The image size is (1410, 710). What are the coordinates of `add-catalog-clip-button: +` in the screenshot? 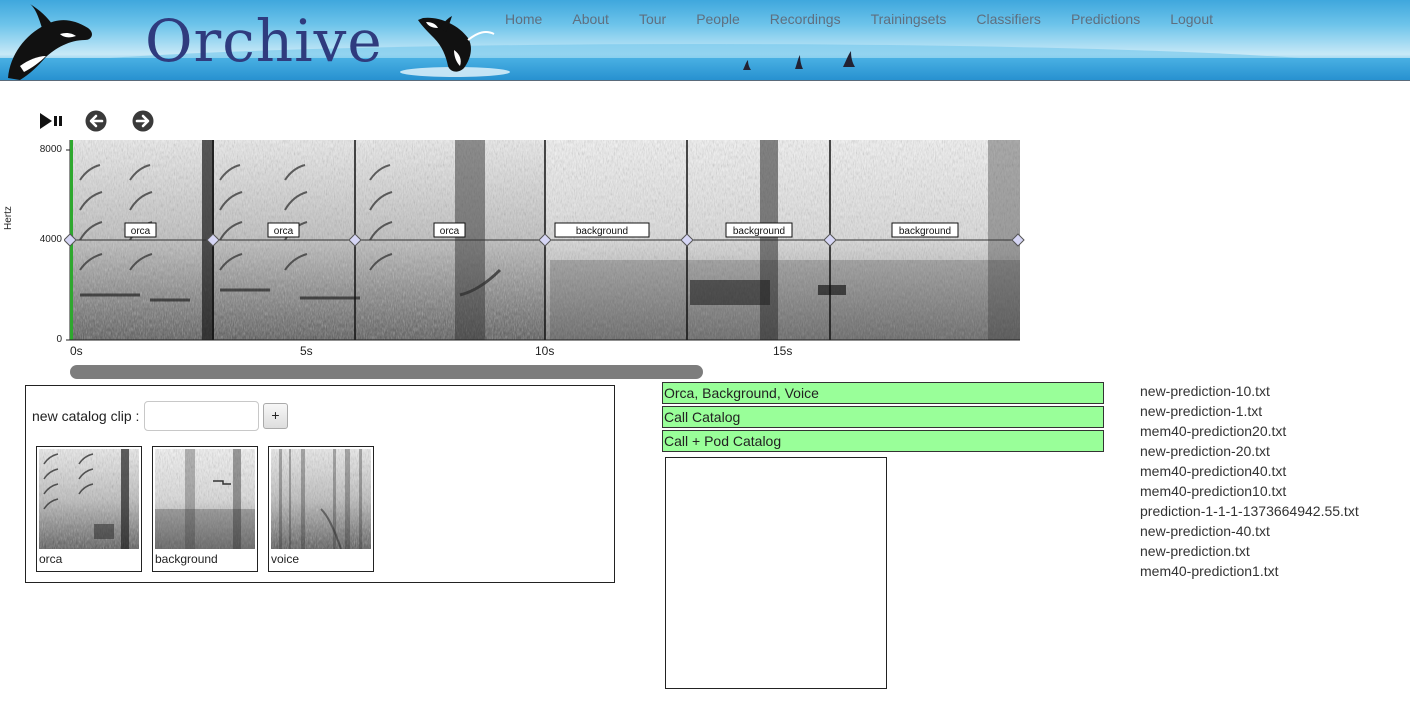 It's located at (275, 416).